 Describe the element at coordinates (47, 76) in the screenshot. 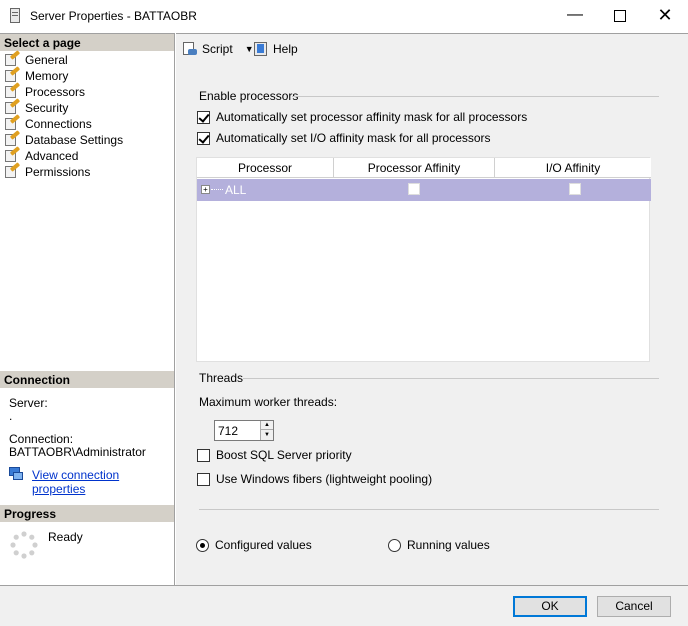

I see `page-item-label: Memory` at that location.